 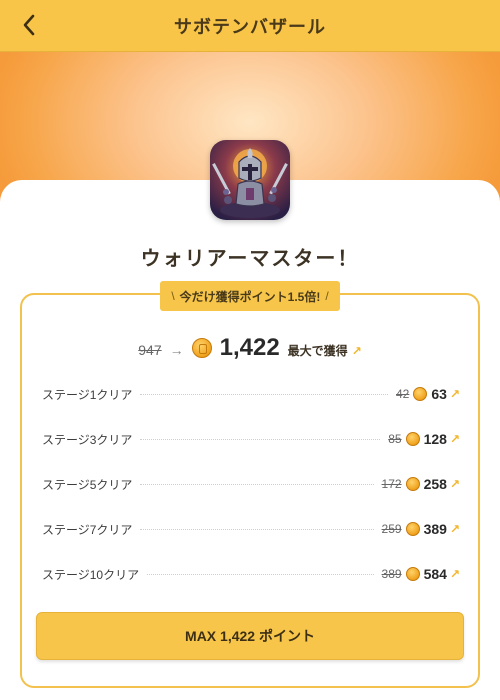 I want to click on reward-row: ステージ3クリア 85 128 ↗, so click(x=251, y=439).